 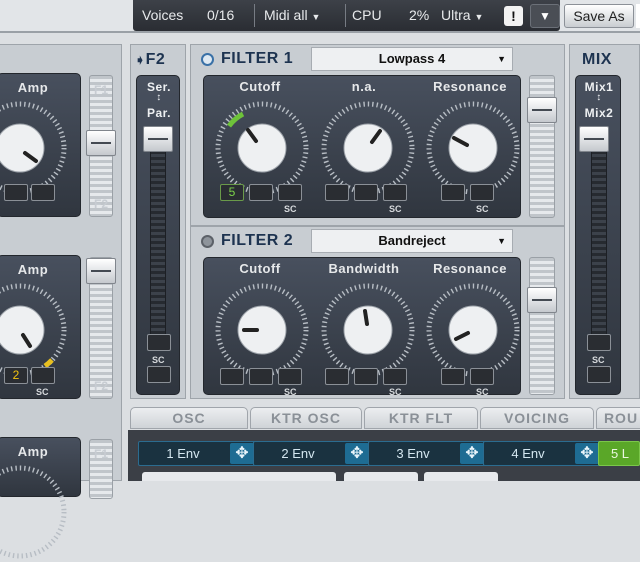 I want to click on quality-select: Ultra ▼, so click(x=462, y=15).